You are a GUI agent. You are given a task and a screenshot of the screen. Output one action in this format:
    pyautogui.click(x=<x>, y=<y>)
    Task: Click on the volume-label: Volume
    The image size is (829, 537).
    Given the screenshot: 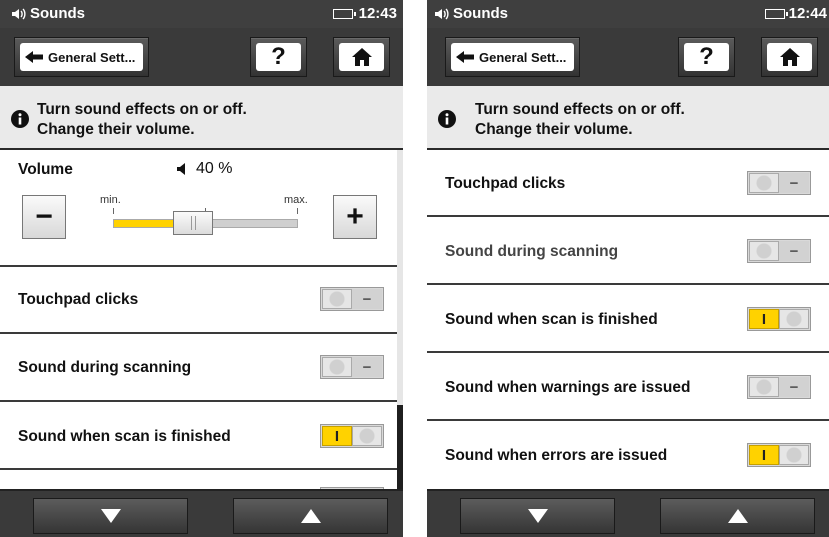 What is the action you would take?
    pyautogui.click(x=45, y=169)
    